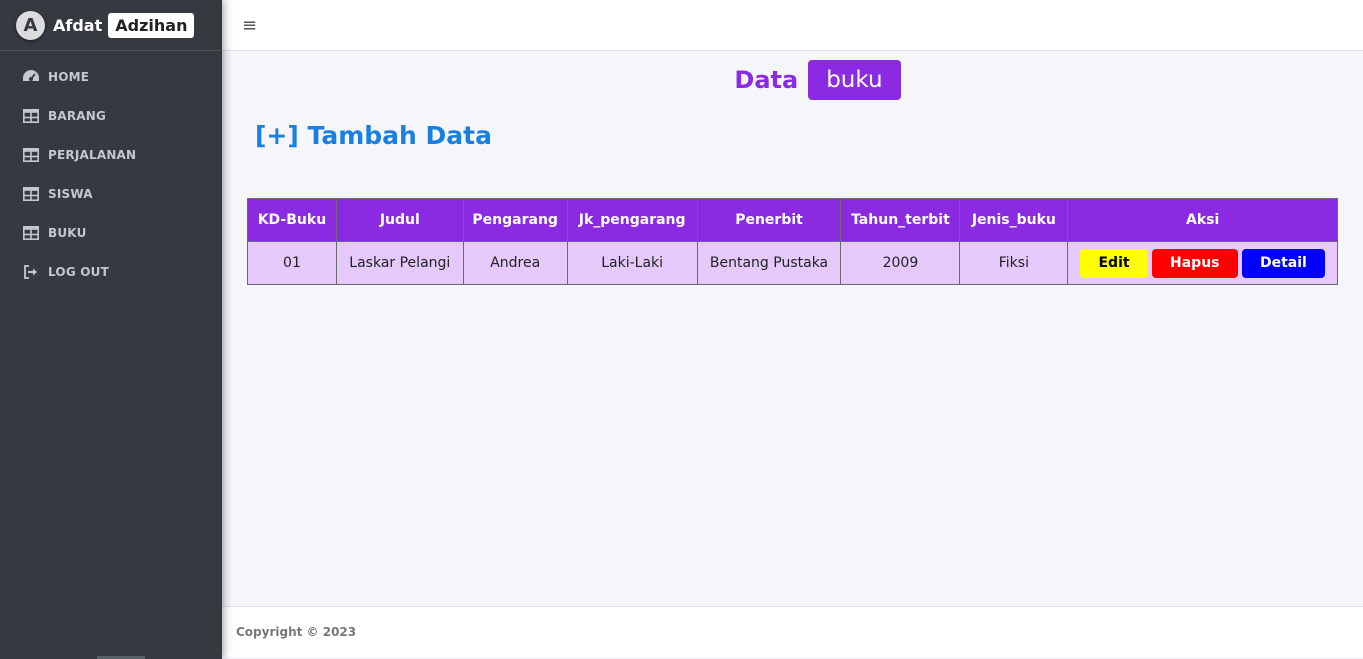 This screenshot has height=659, width=1363. I want to click on detail-button: Detail, so click(1283, 263).